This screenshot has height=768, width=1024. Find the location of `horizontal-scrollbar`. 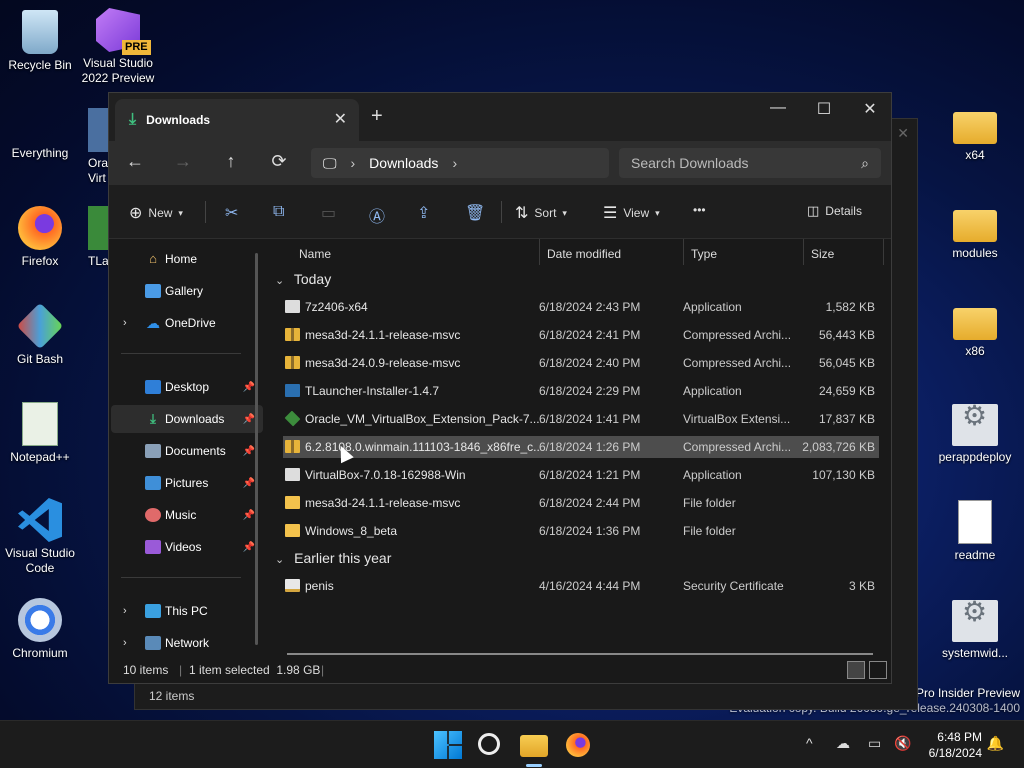

horizontal-scrollbar is located at coordinates (580, 654).